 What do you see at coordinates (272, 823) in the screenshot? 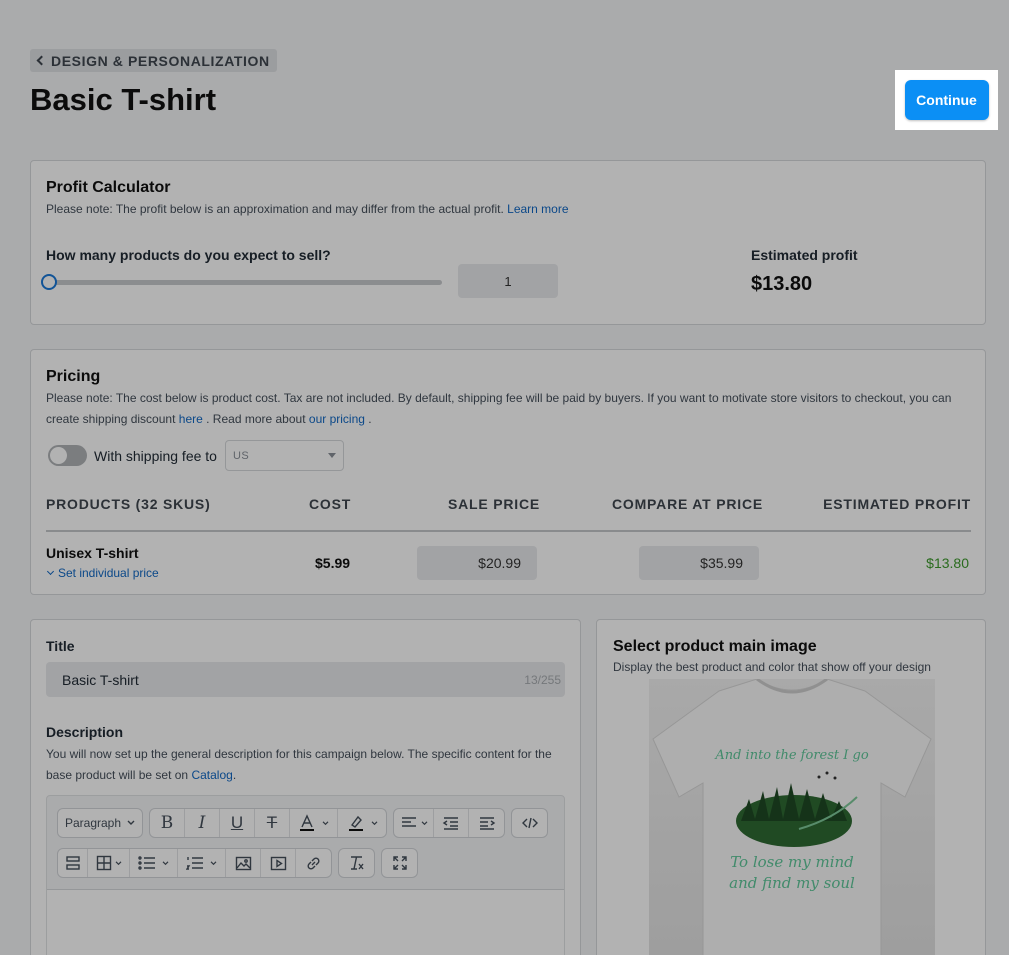
I see `strikethrough-icon: T` at bounding box center [272, 823].